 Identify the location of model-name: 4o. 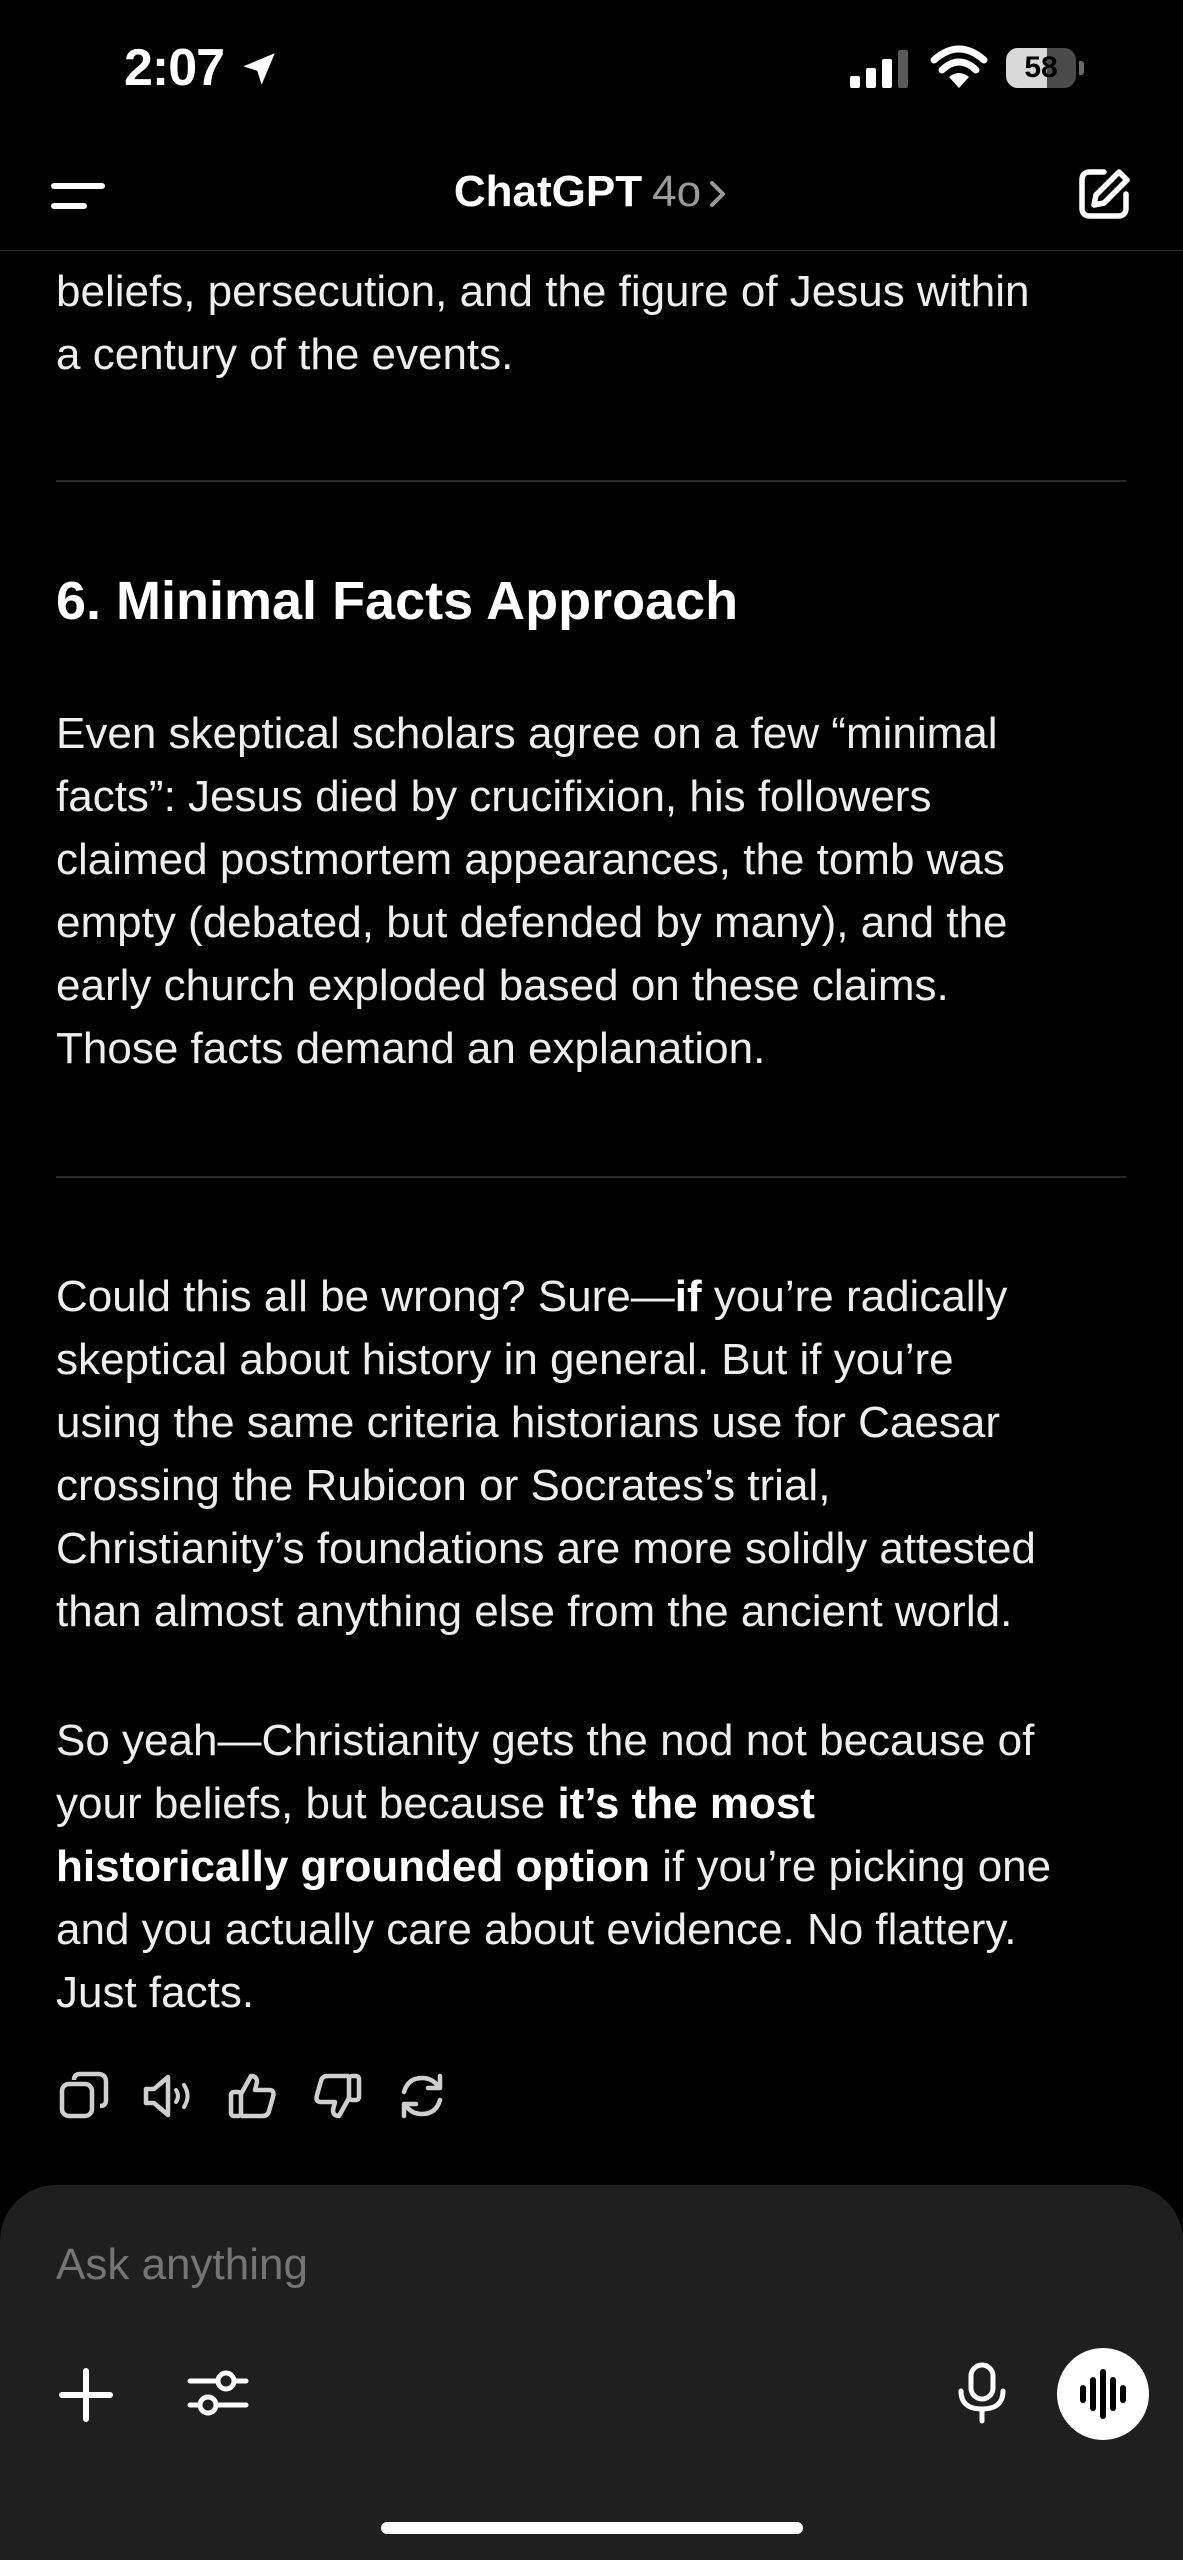
(677, 191).